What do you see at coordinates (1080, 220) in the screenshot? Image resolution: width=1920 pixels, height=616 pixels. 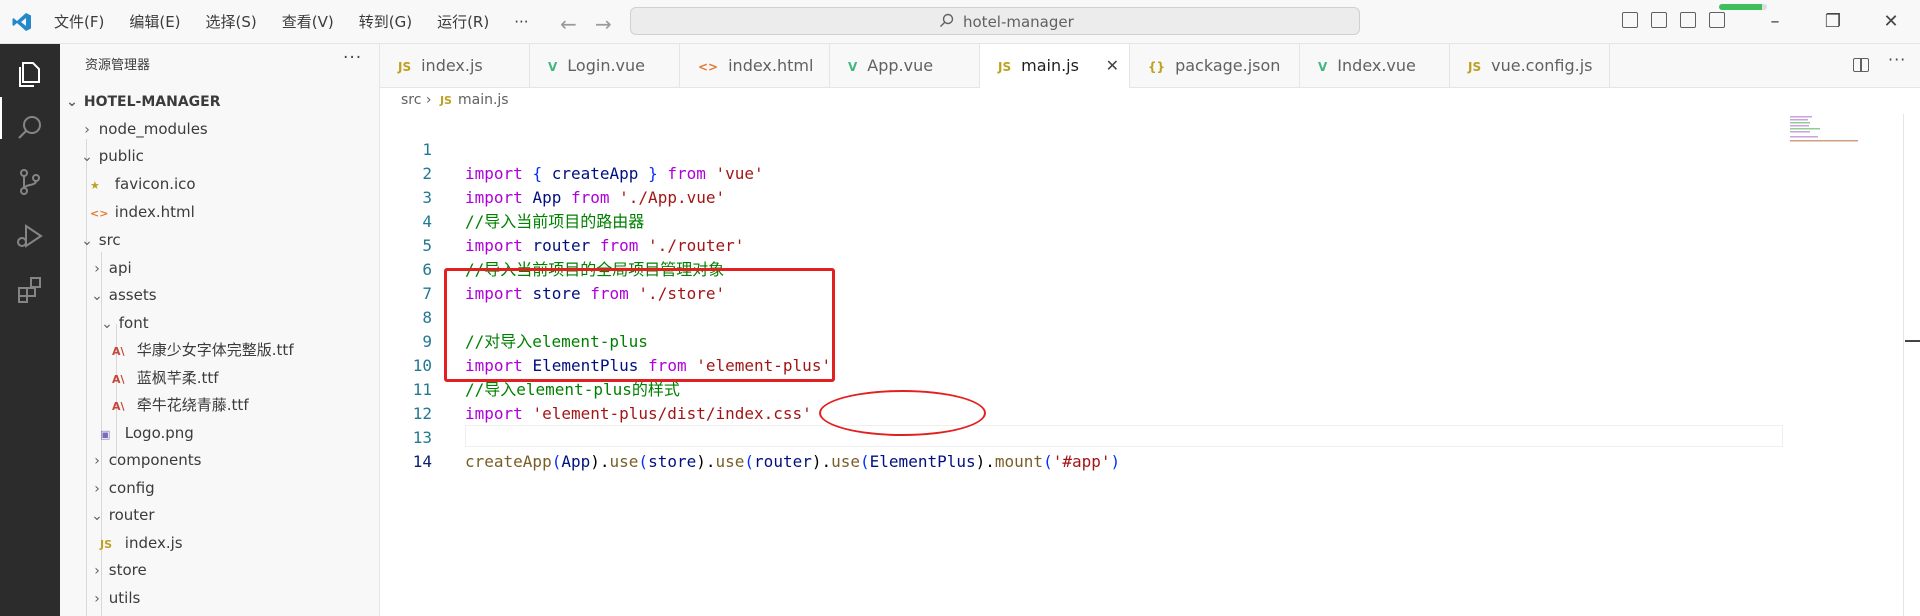 I see `code-line: 4 import router from './router'` at bounding box center [1080, 220].